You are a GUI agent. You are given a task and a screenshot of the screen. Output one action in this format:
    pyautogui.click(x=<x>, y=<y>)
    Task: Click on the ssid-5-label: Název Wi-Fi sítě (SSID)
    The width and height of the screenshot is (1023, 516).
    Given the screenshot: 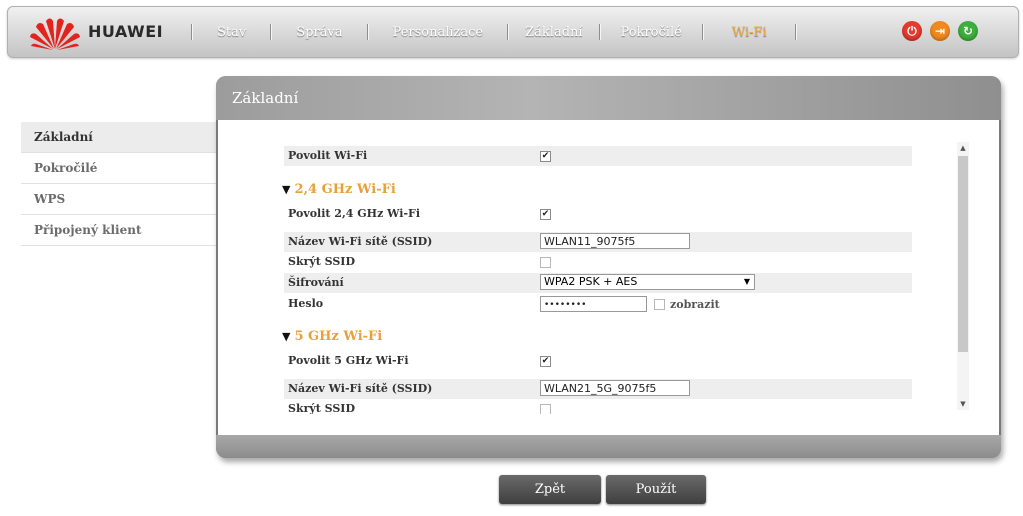 What is the action you would take?
    pyautogui.click(x=360, y=388)
    